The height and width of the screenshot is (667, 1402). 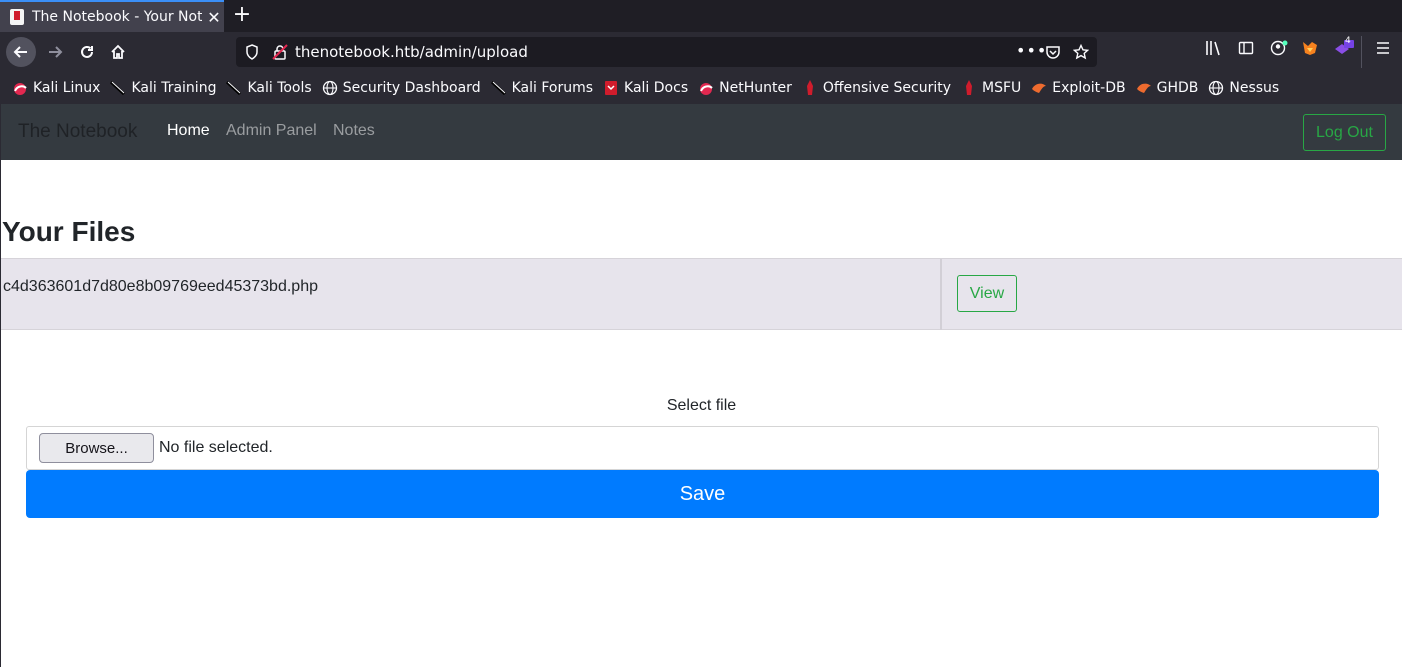 What do you see at coordinates (1344, 132) in the screenshot?
I see `logout-button: Log Out` at bounding box center [1344, 132].